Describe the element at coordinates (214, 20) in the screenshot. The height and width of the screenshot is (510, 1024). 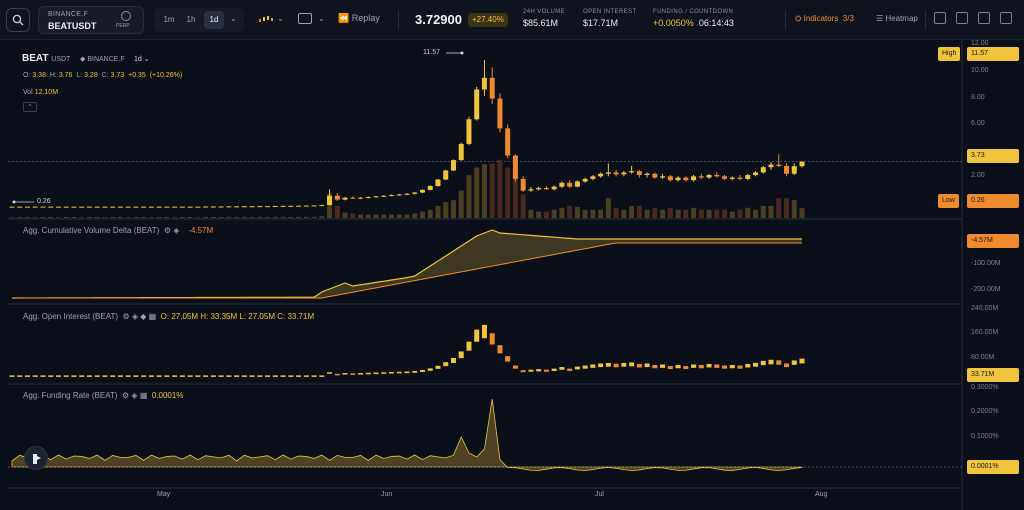
I see `timeframe-1d: 1d` at that location.